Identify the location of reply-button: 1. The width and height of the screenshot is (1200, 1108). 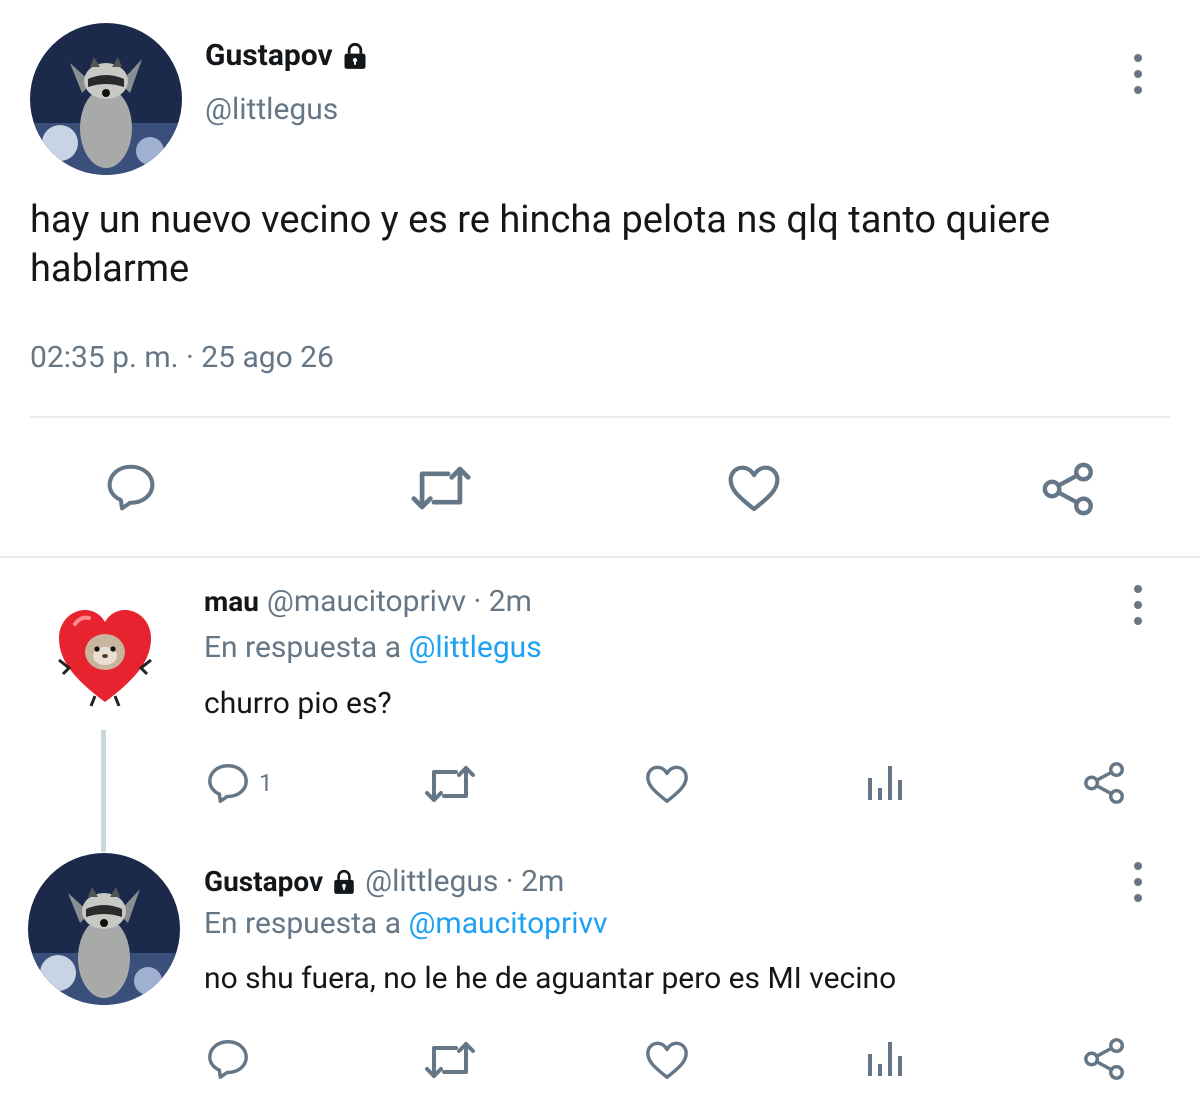
(239, 783).